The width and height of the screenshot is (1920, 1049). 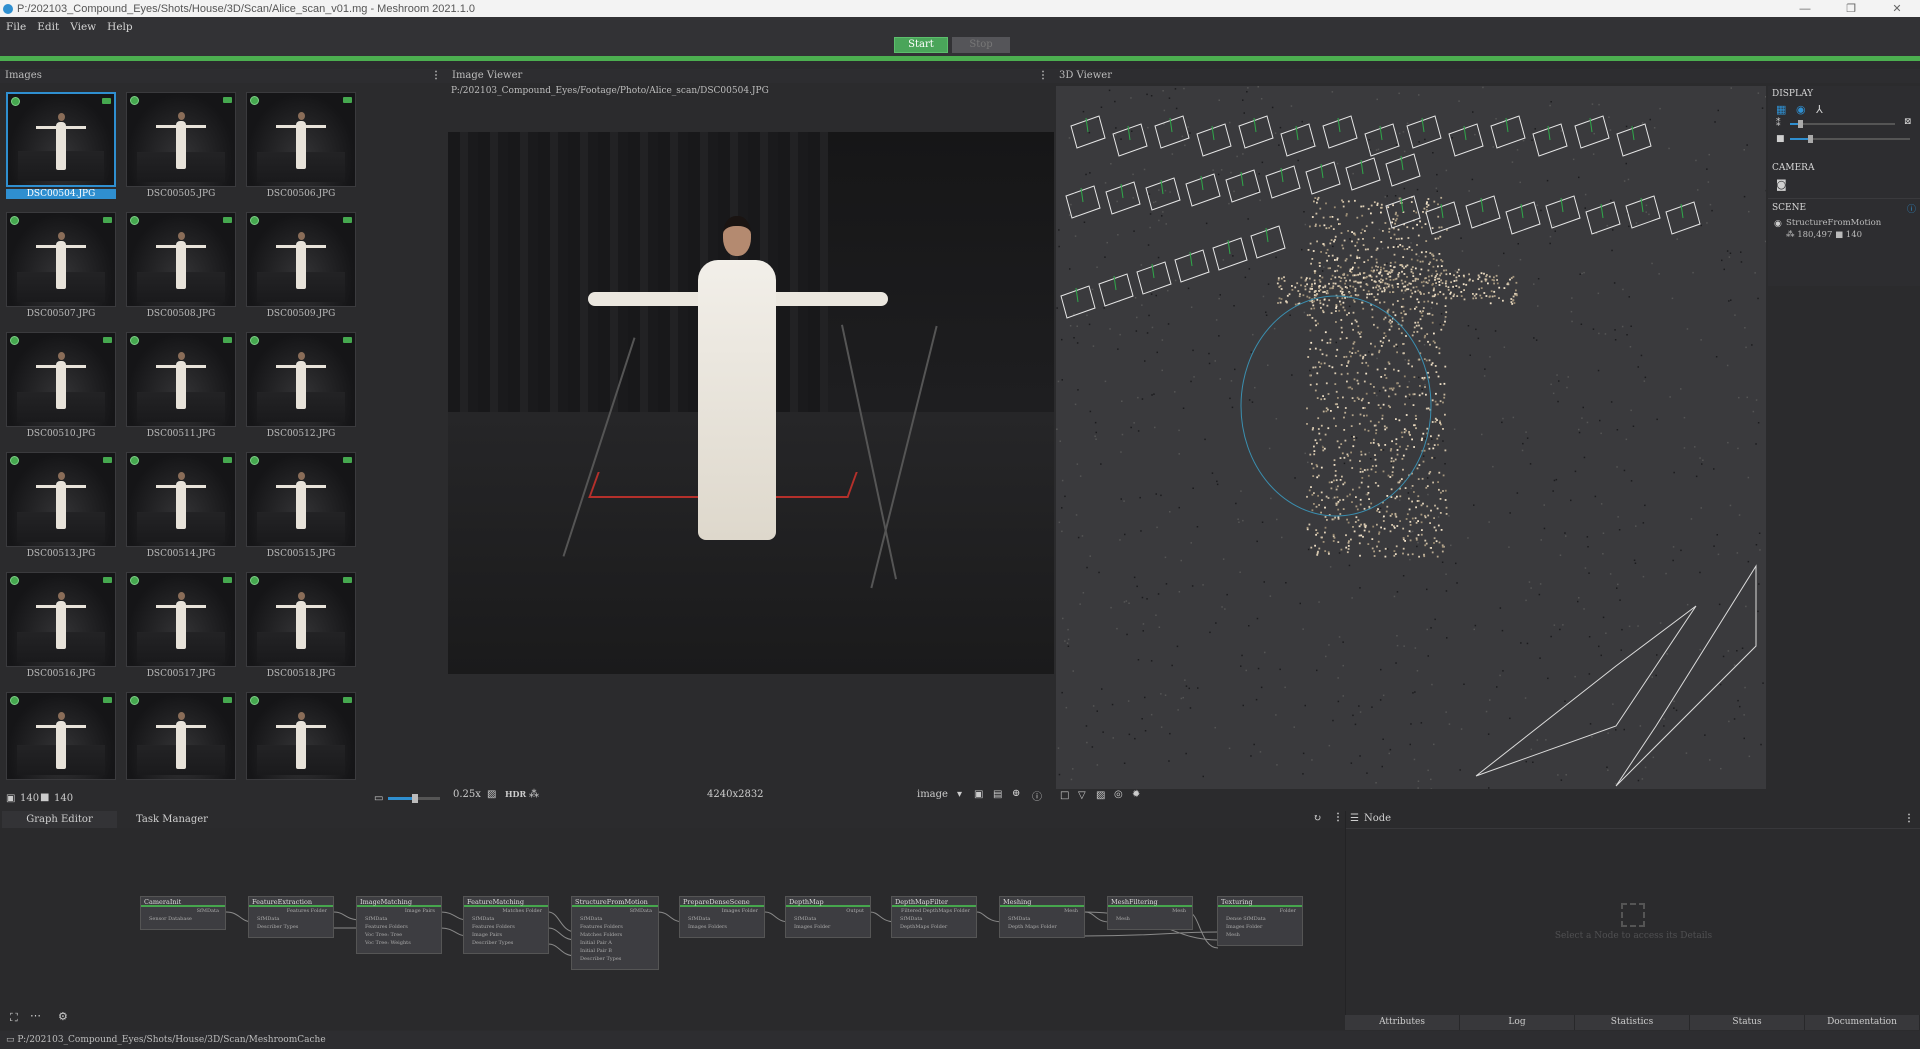 I want to click on minimize-button: —, so click(x=1805, y=9).